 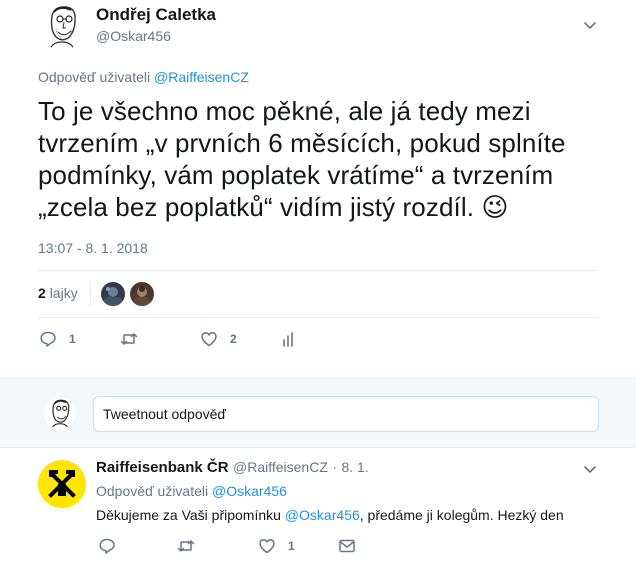 I want to click on envelope-icon, so click(x=347, y=546).